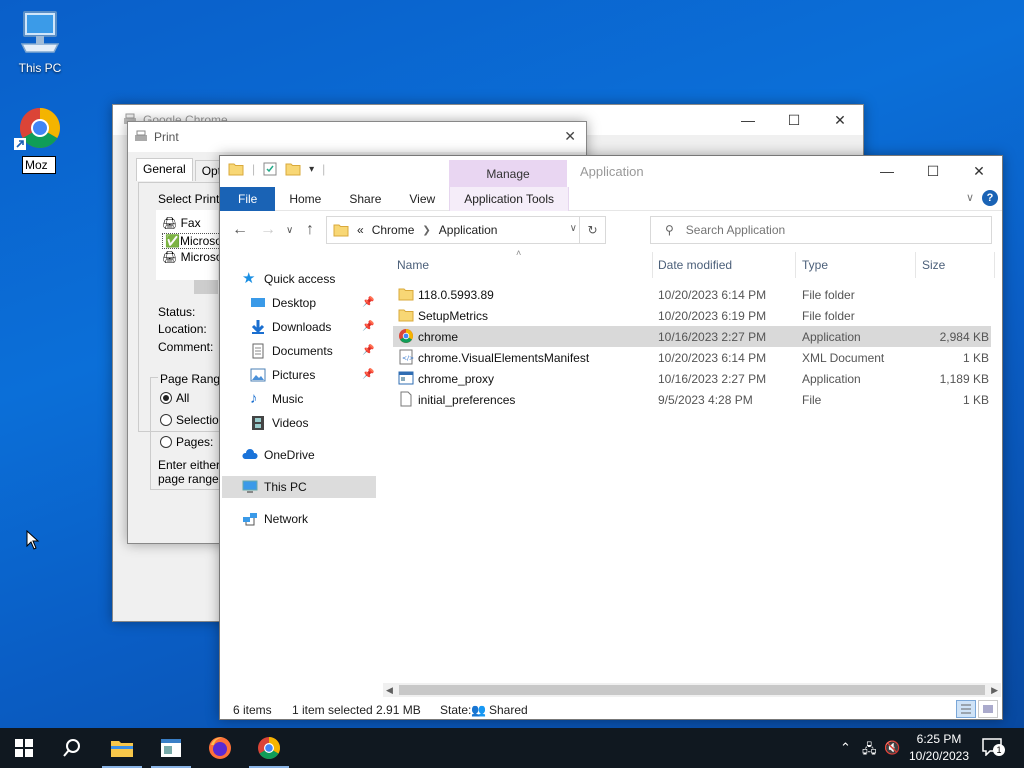 Image resolution: width=1024 pixels, height=768 pixels. What do you see at coordinates (177, 312) in the screenshot?
I see `status-label: Status:` at bounding box center [177, 312].